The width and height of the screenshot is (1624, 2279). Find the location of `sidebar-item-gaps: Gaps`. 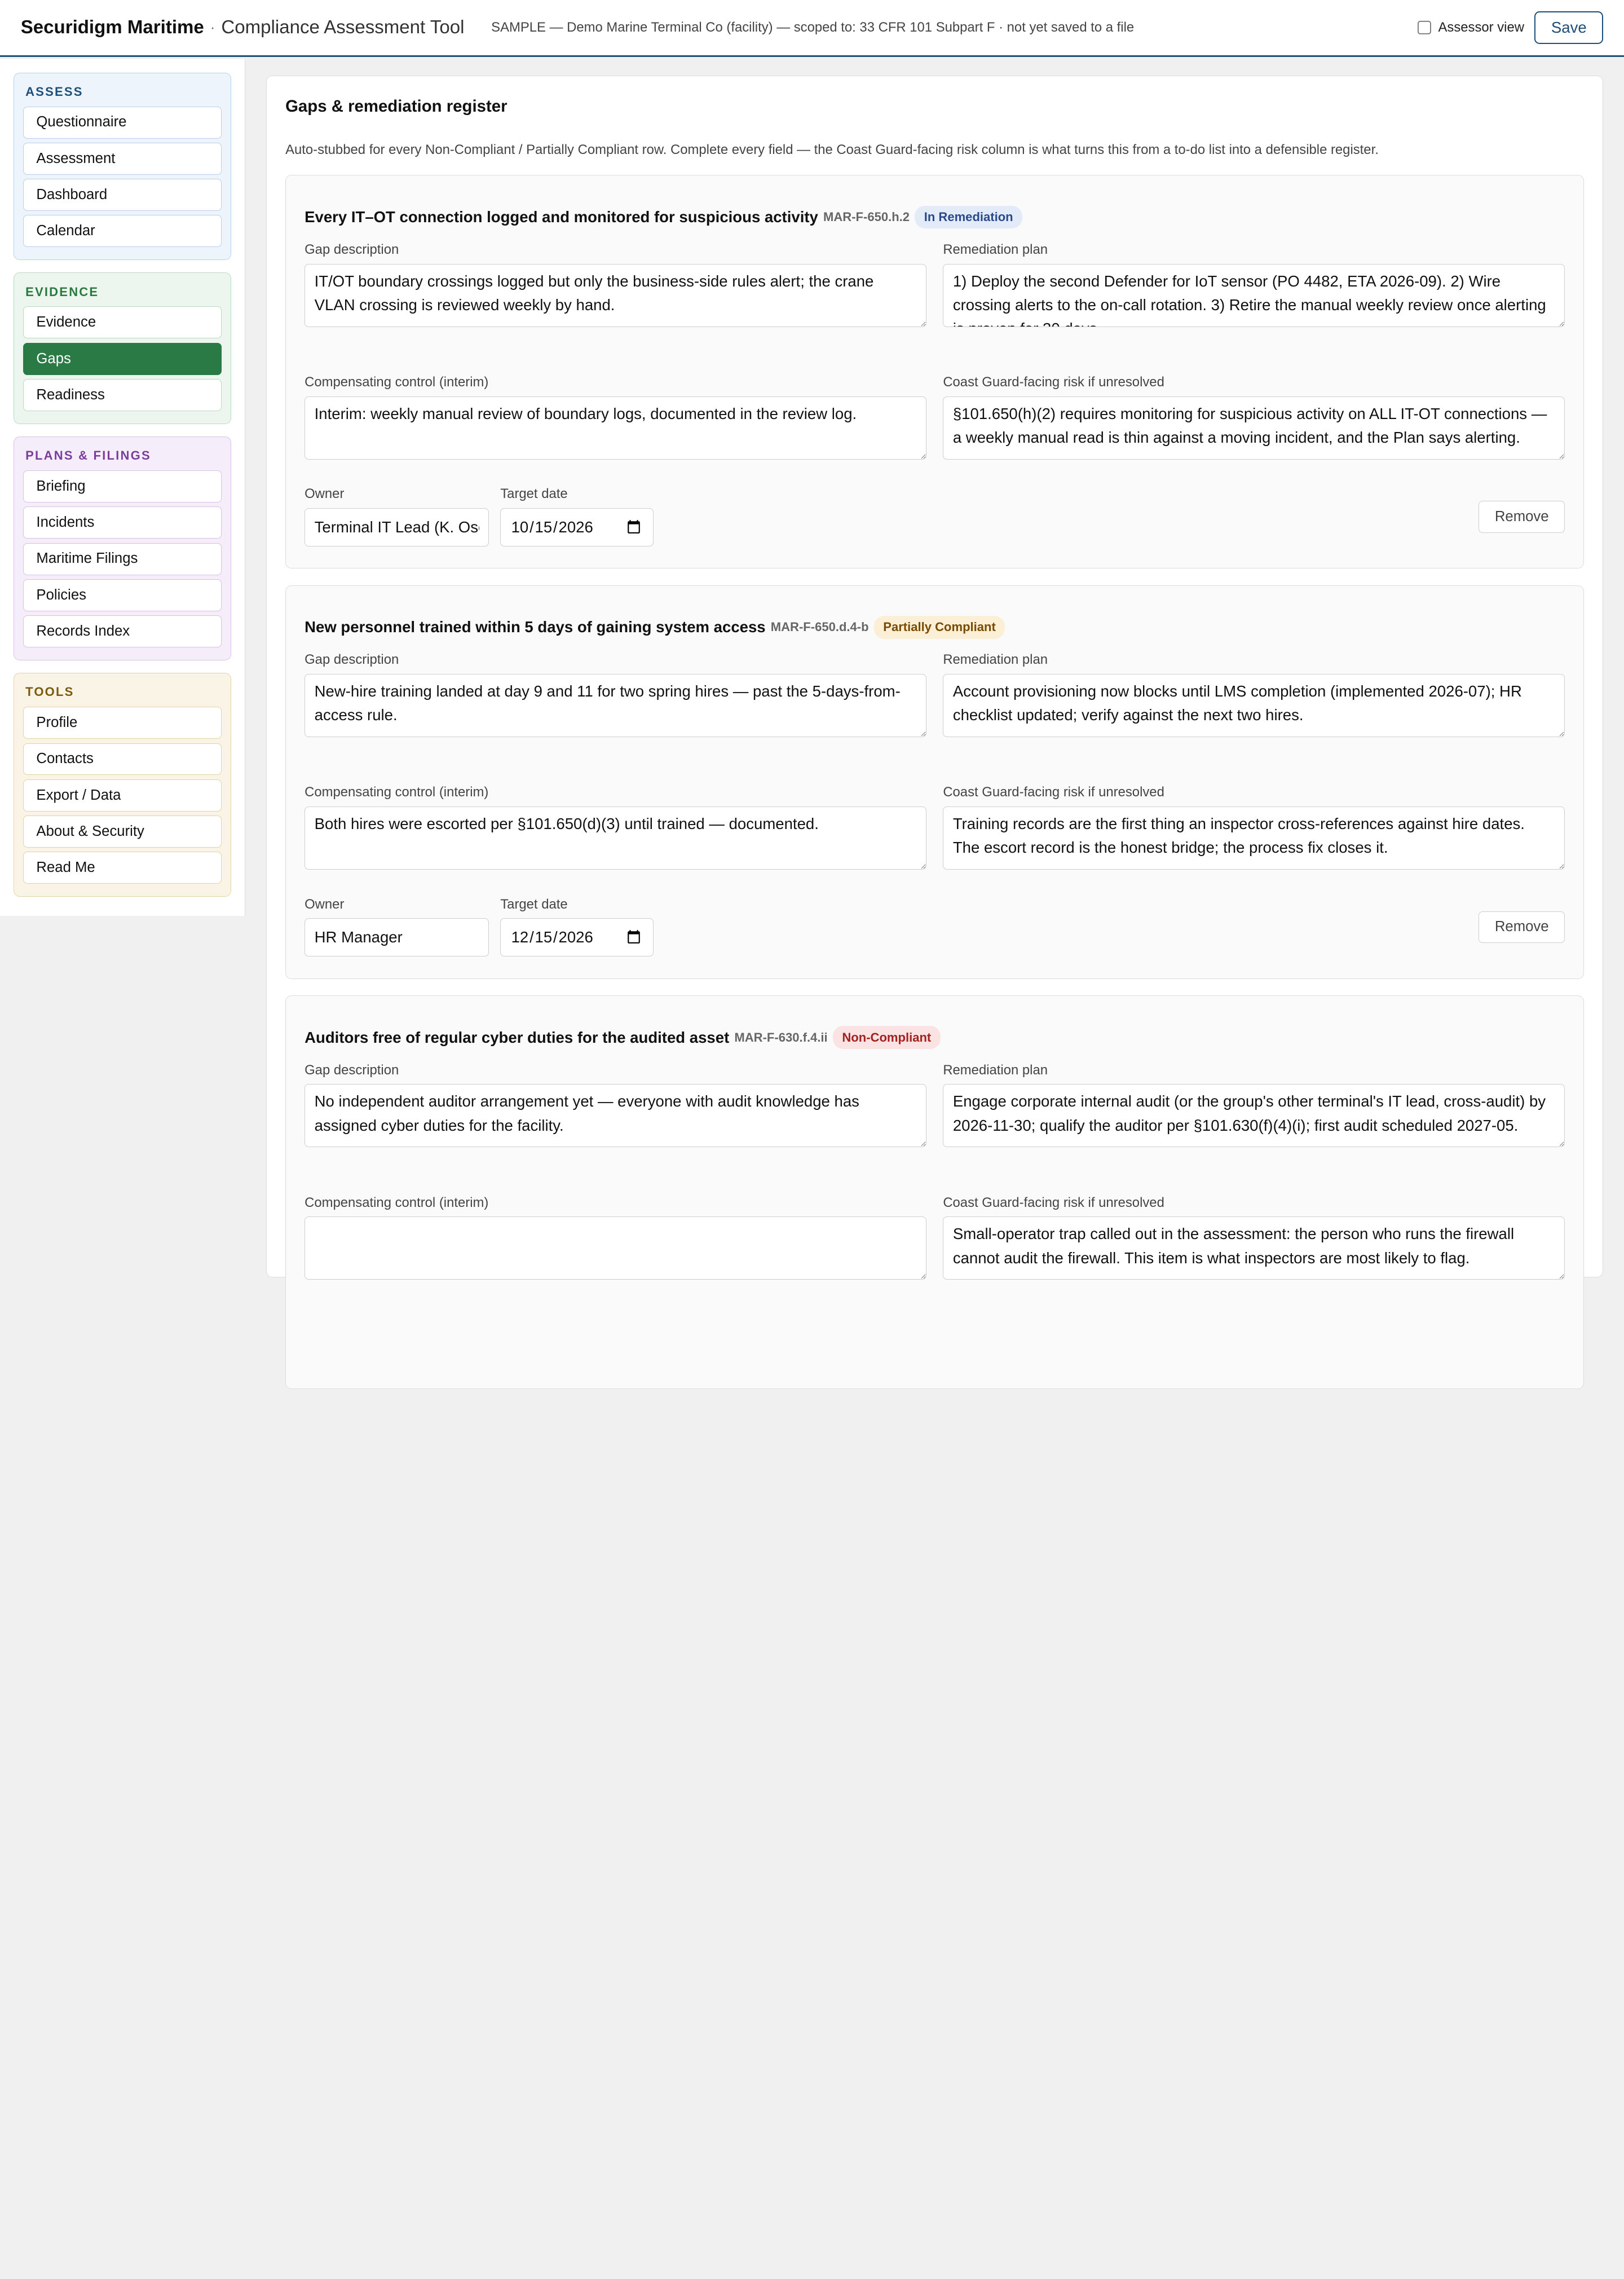

sidebar-item-gaps: Gaps is located at coordinates (122, 358).